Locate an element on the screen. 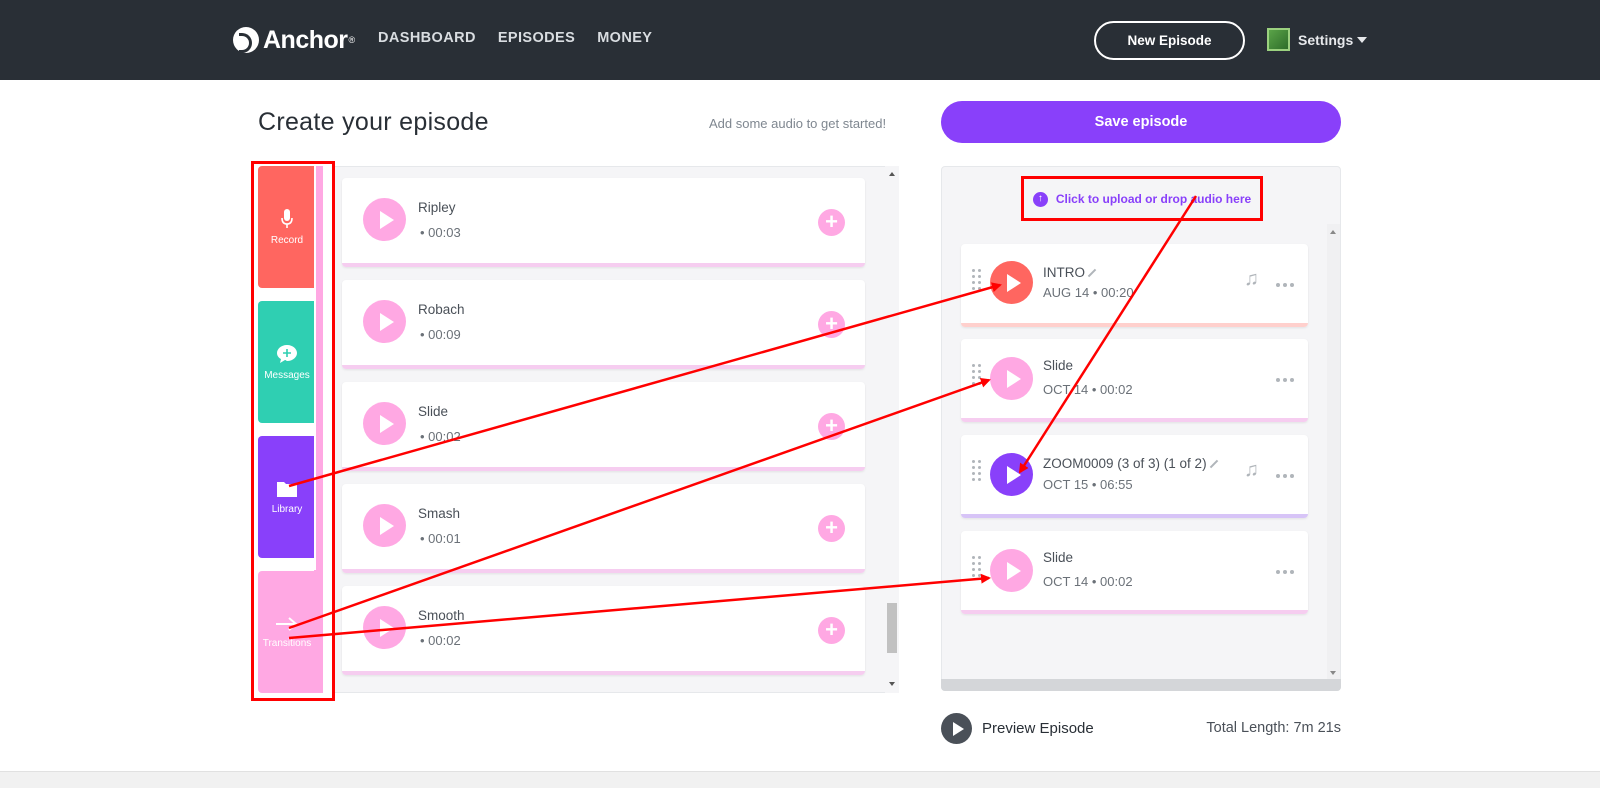 The width and height of the screenshot is (1600, 788). nav-episodes: EPISODES is located at coordinates (536, 38).